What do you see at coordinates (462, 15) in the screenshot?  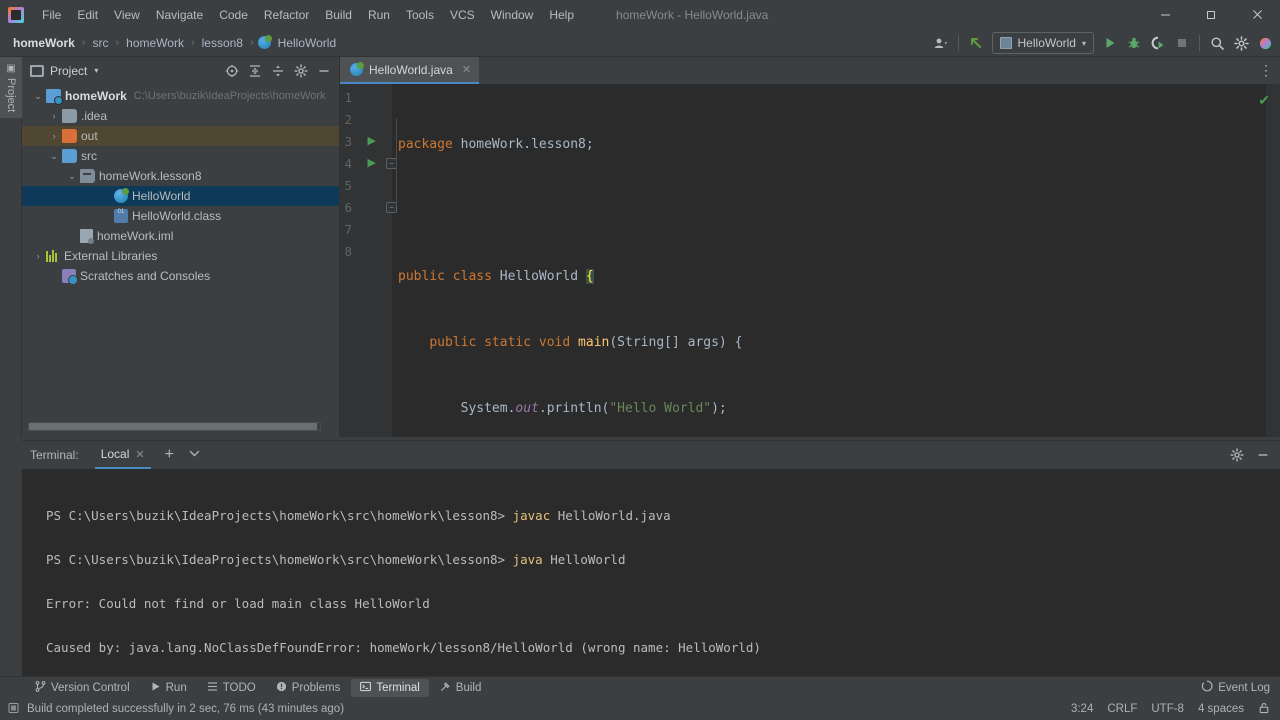 I see `menu-item-vcs: VCS` at bounding box center [462, 15].